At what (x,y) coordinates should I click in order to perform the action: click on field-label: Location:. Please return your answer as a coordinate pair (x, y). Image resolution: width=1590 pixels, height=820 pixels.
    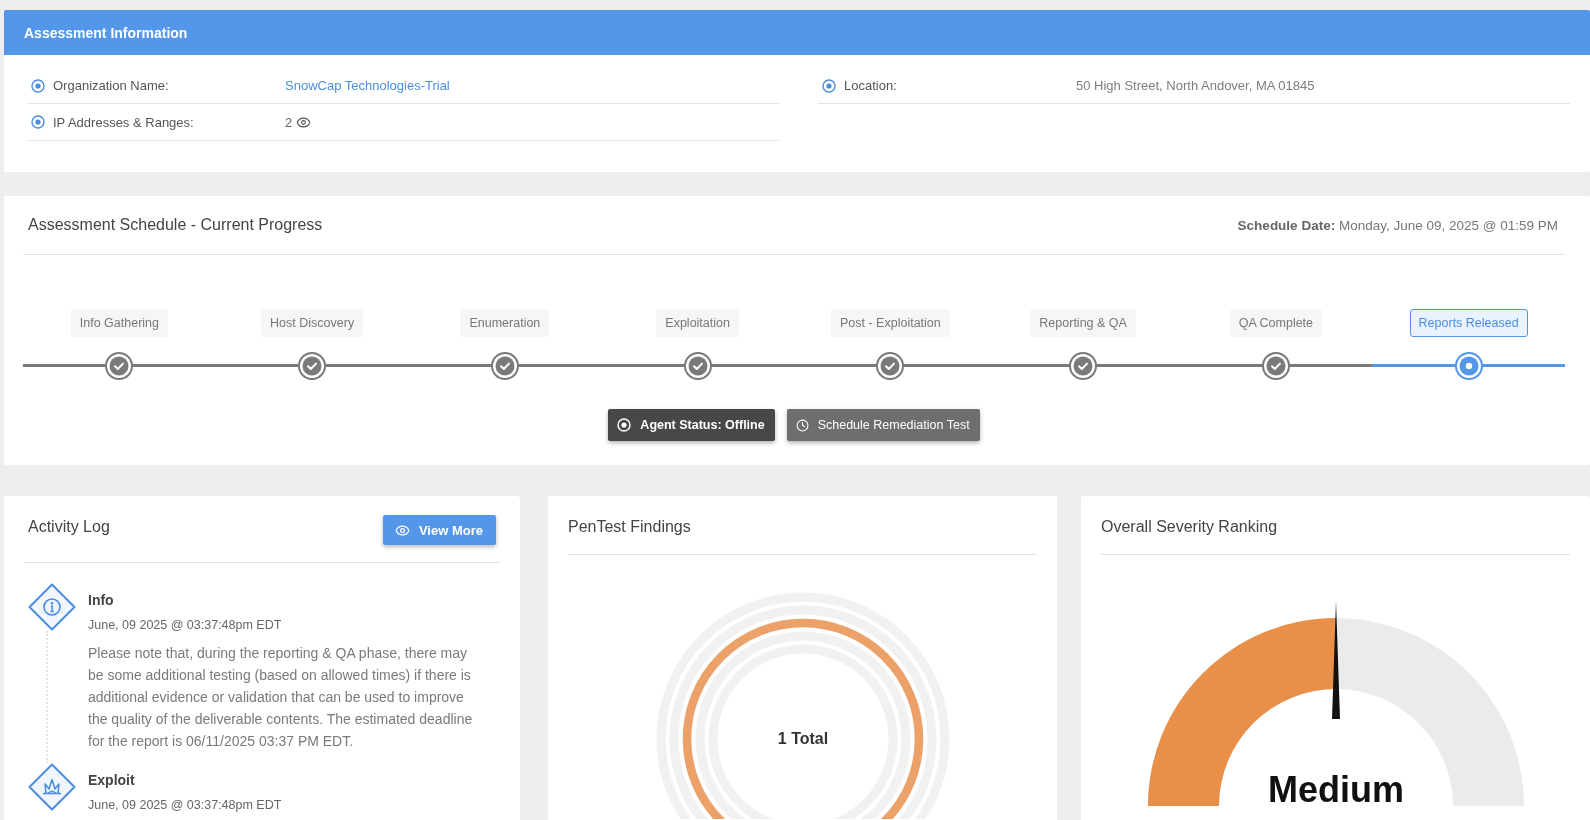
    Looking at the image, I should click on (871, 85).